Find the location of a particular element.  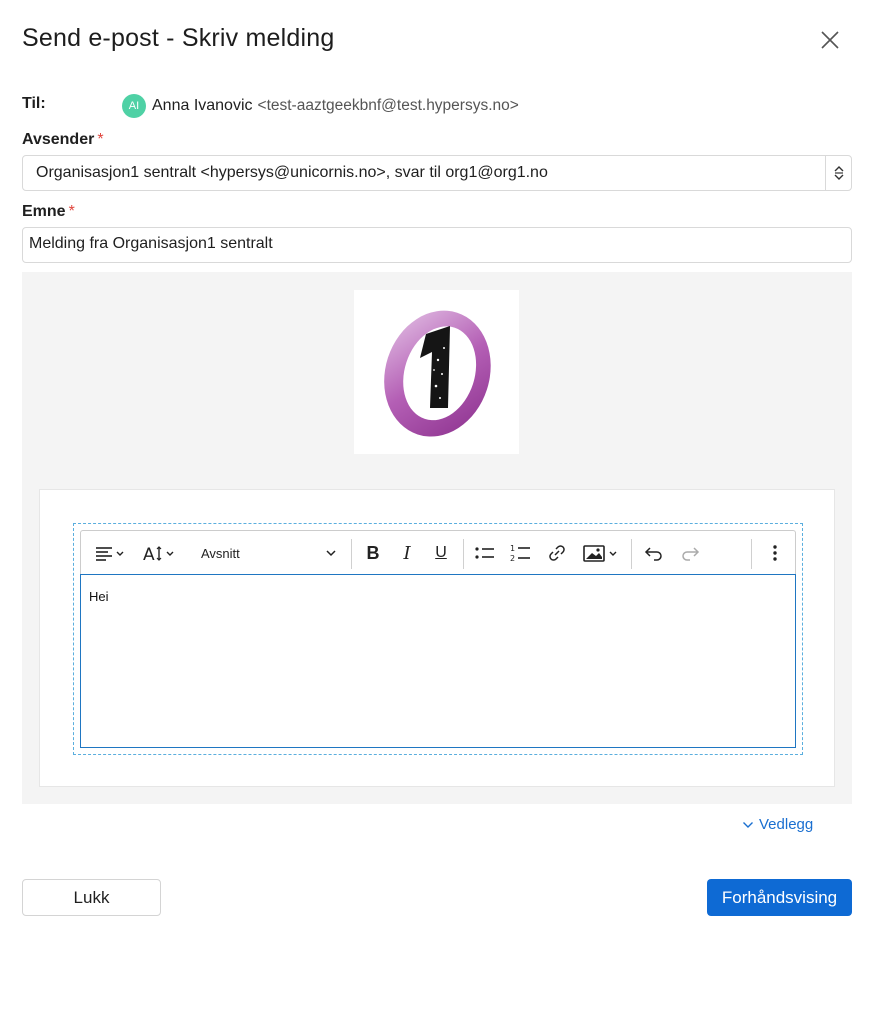

subject-label: Emne * is located at coordinates (48, 211).